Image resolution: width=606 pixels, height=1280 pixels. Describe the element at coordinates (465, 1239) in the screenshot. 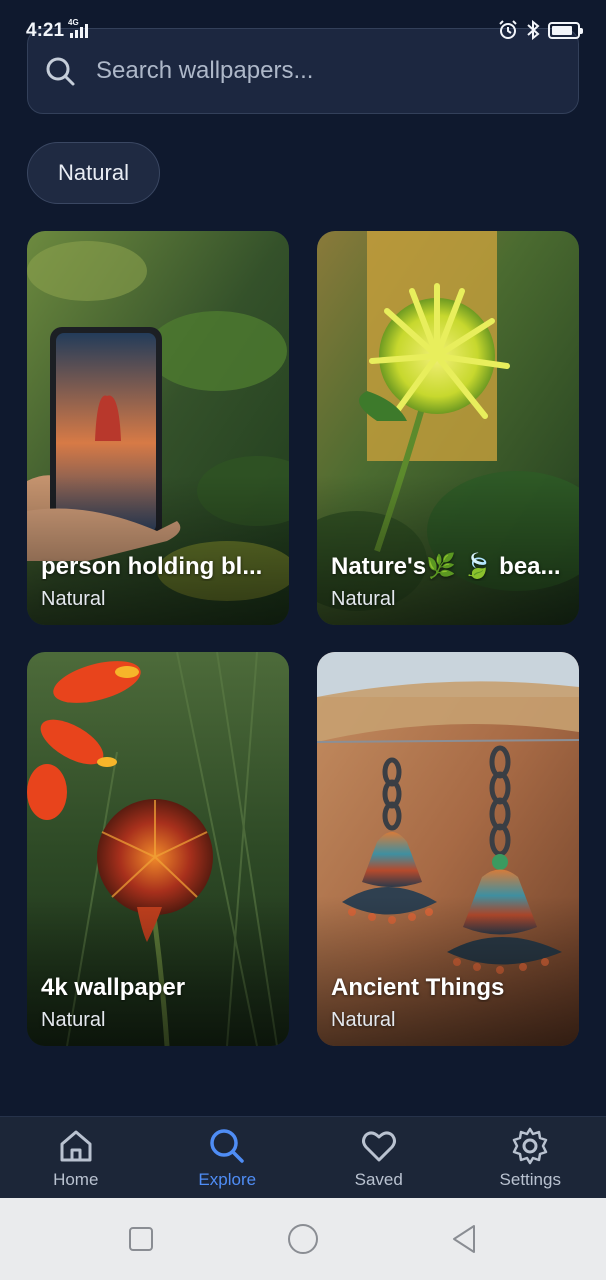

I see `back-icon` at that location.